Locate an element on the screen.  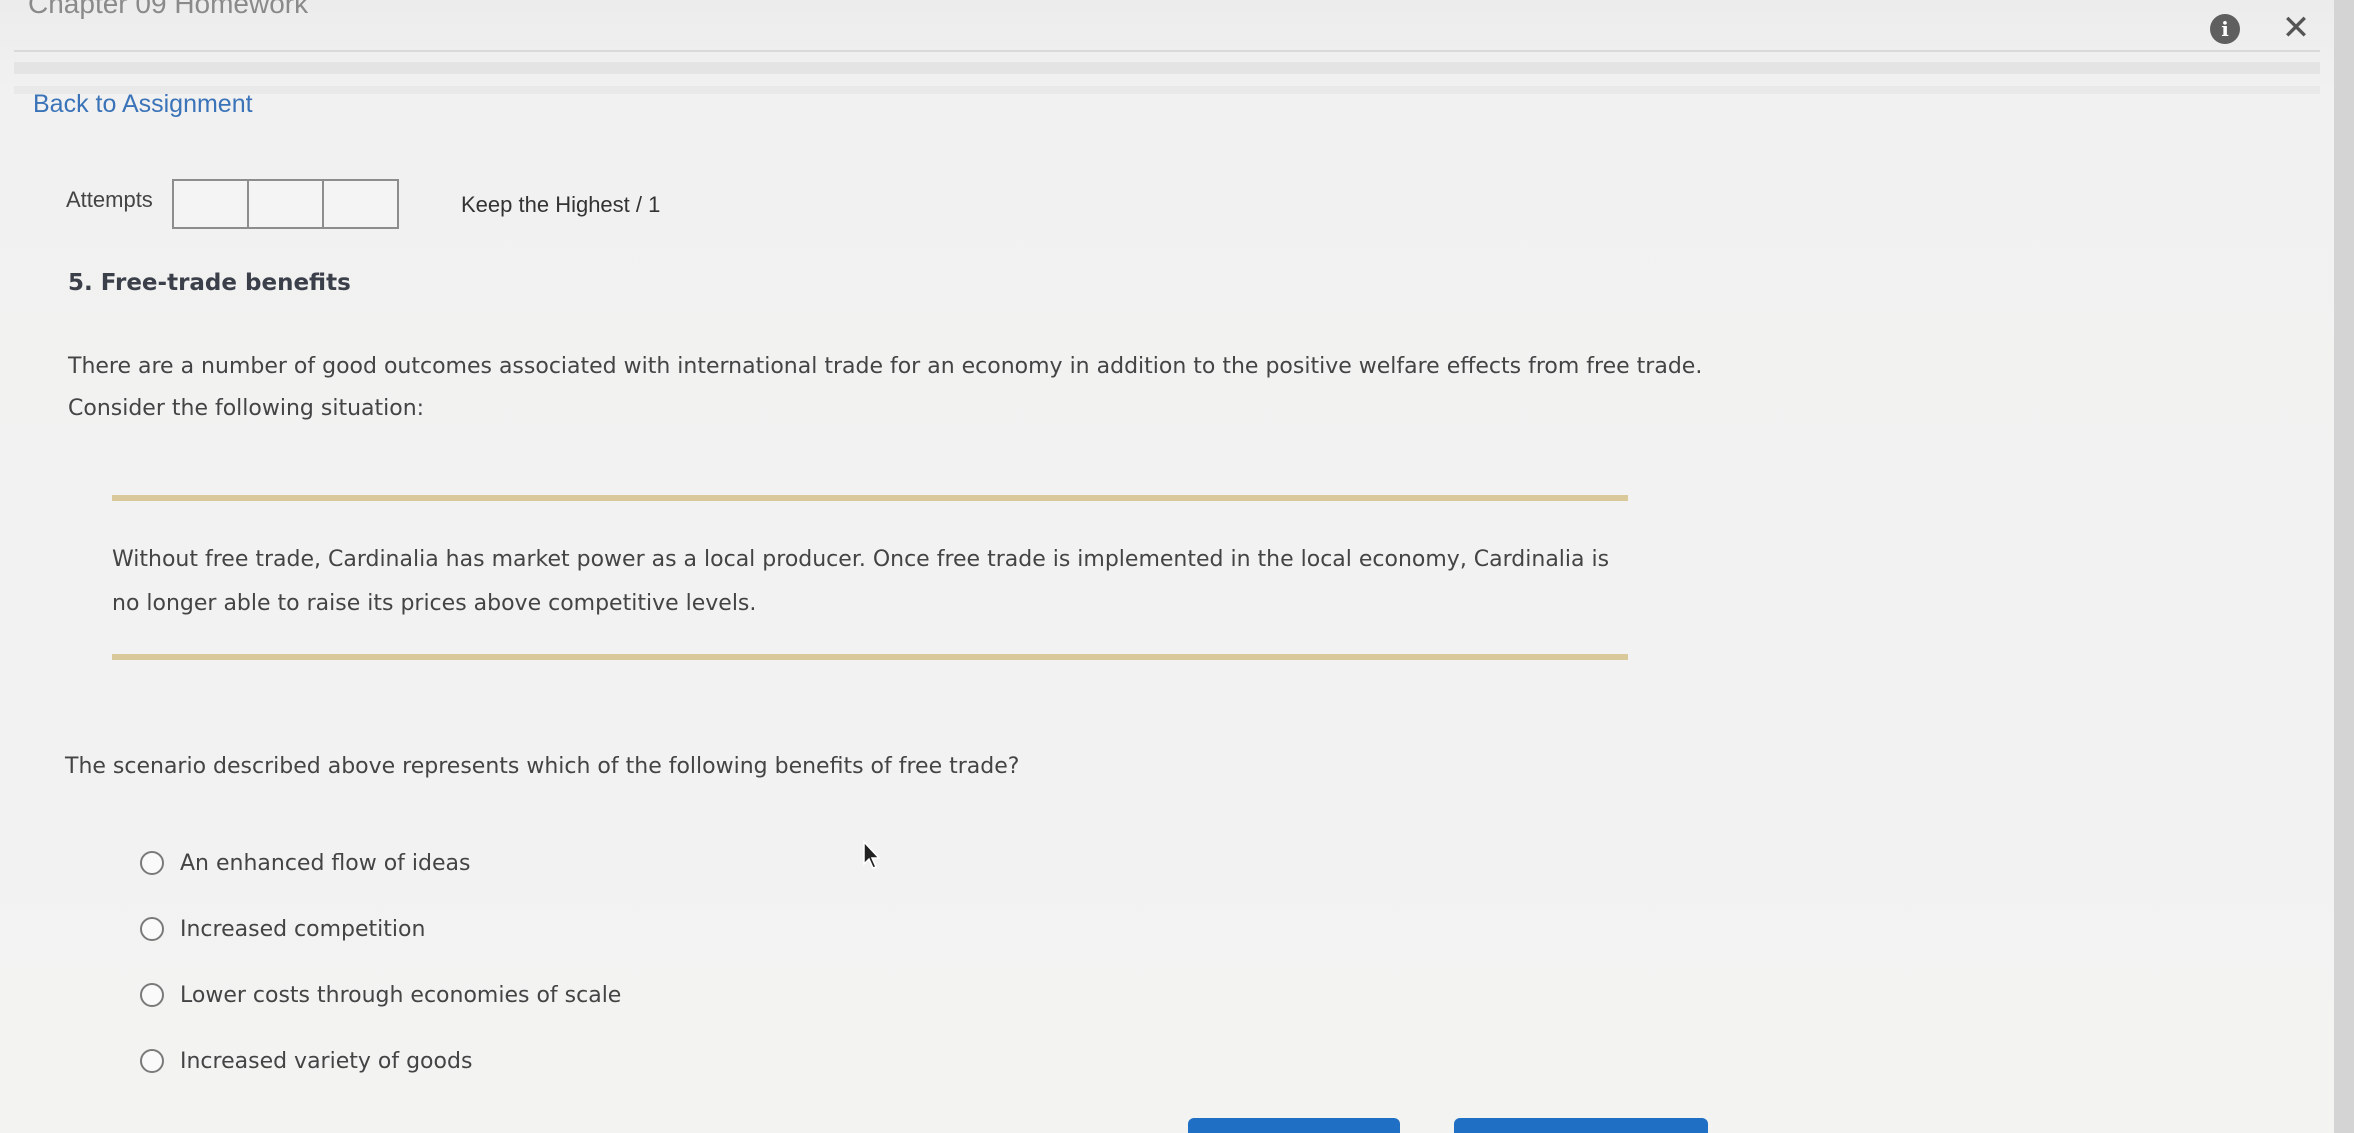
info-icon: i is located at coordinates (2225, 29).